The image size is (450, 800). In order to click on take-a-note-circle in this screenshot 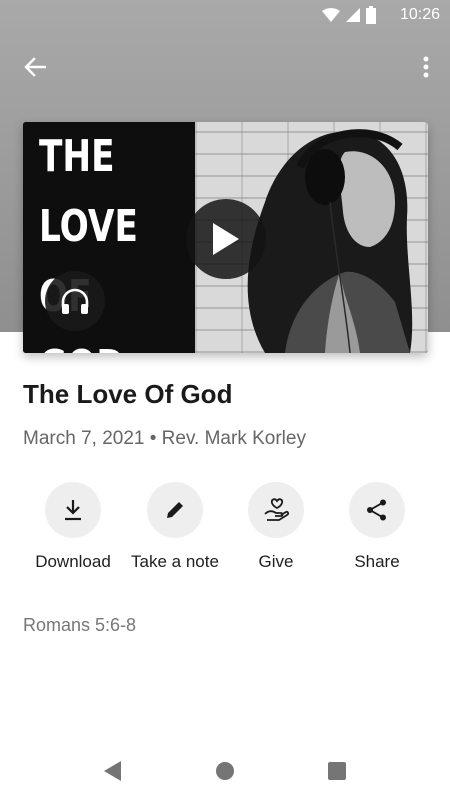, I will do `click(175, 510)`.